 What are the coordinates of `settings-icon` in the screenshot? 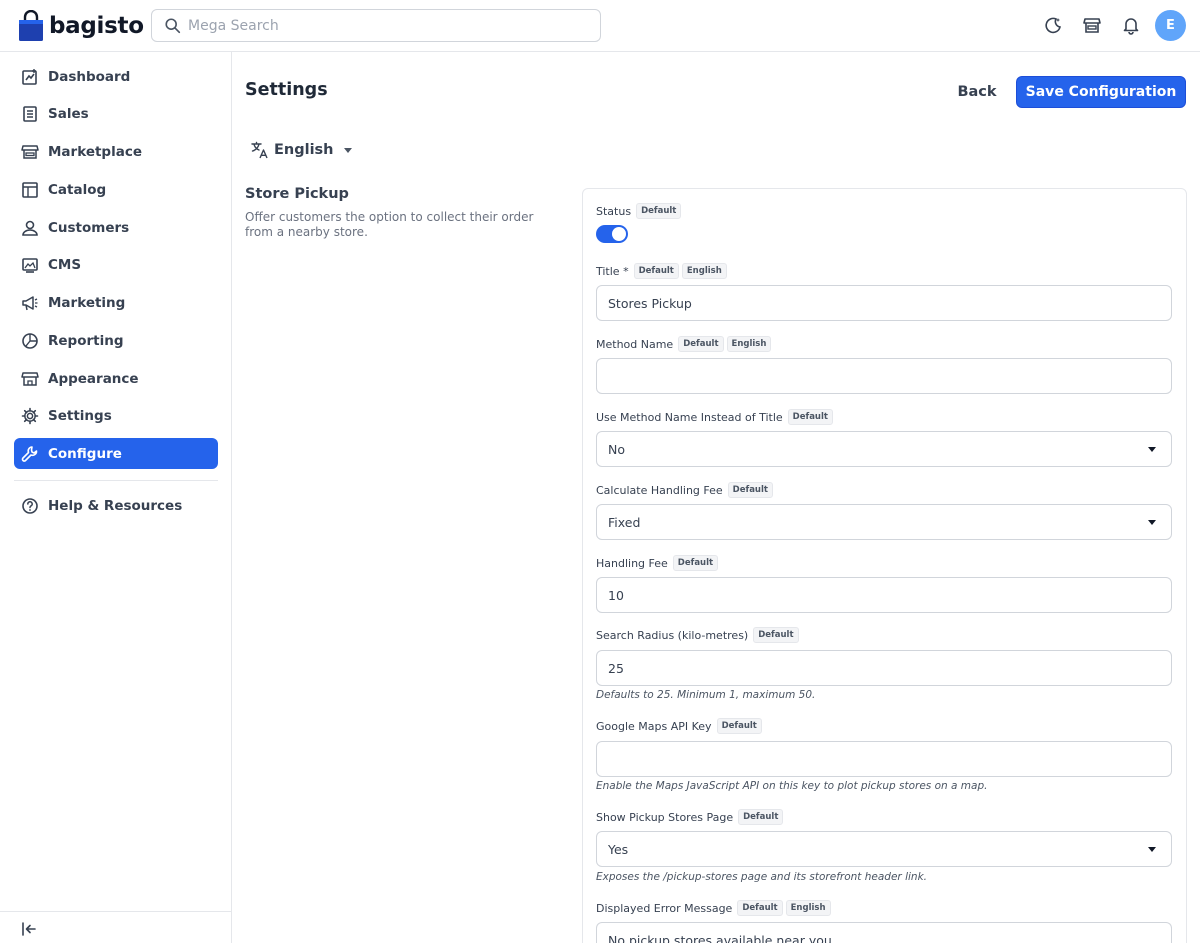 It's located at (30, 416).